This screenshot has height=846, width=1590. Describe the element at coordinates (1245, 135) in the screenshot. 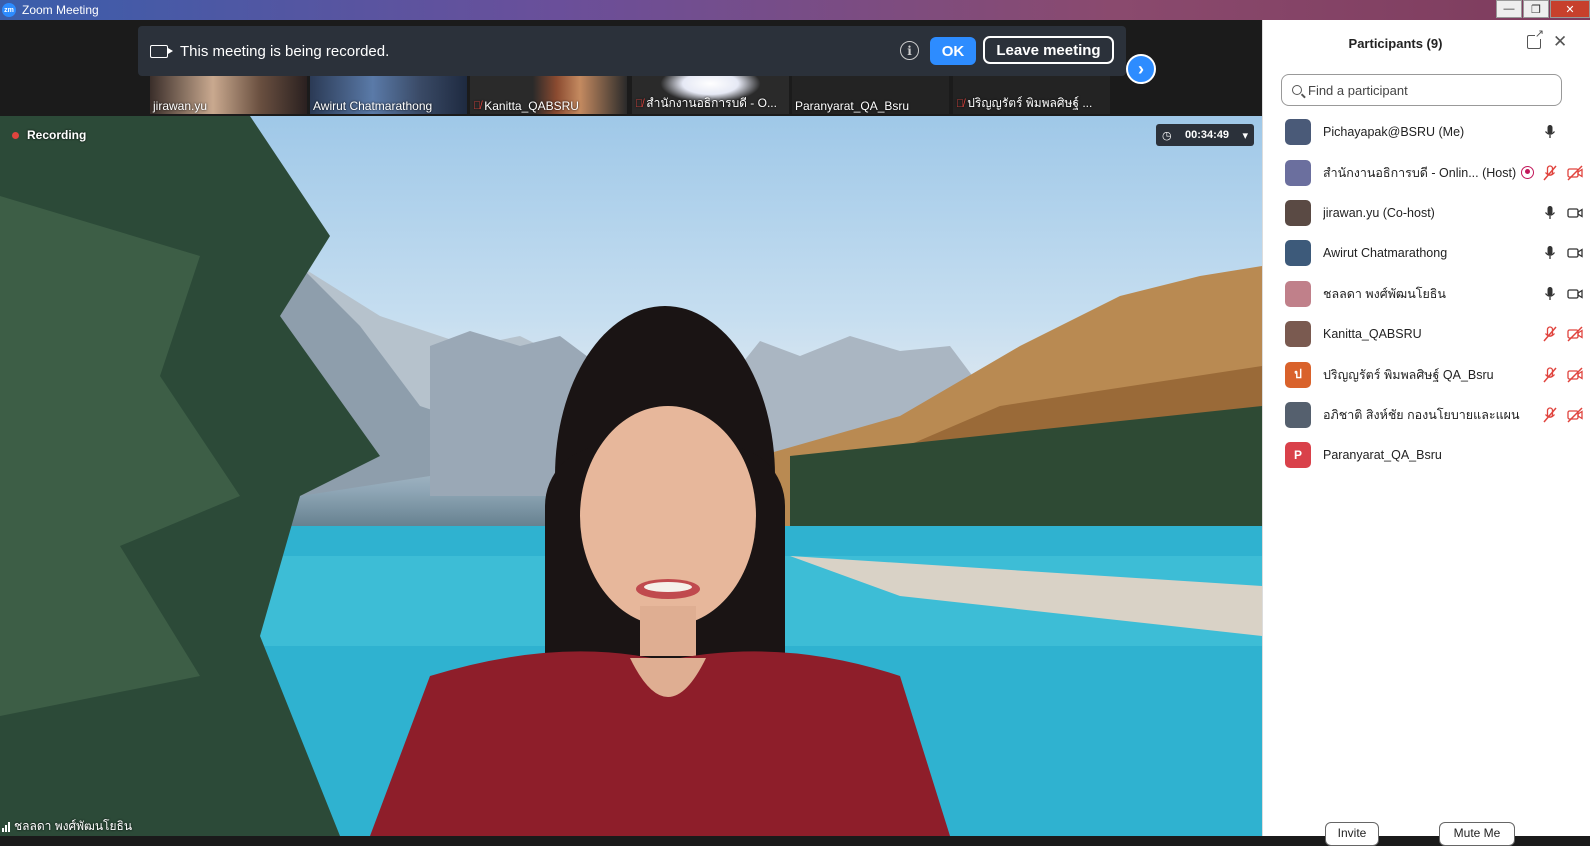

I see `chevron-down-icon: ▾` at that location.